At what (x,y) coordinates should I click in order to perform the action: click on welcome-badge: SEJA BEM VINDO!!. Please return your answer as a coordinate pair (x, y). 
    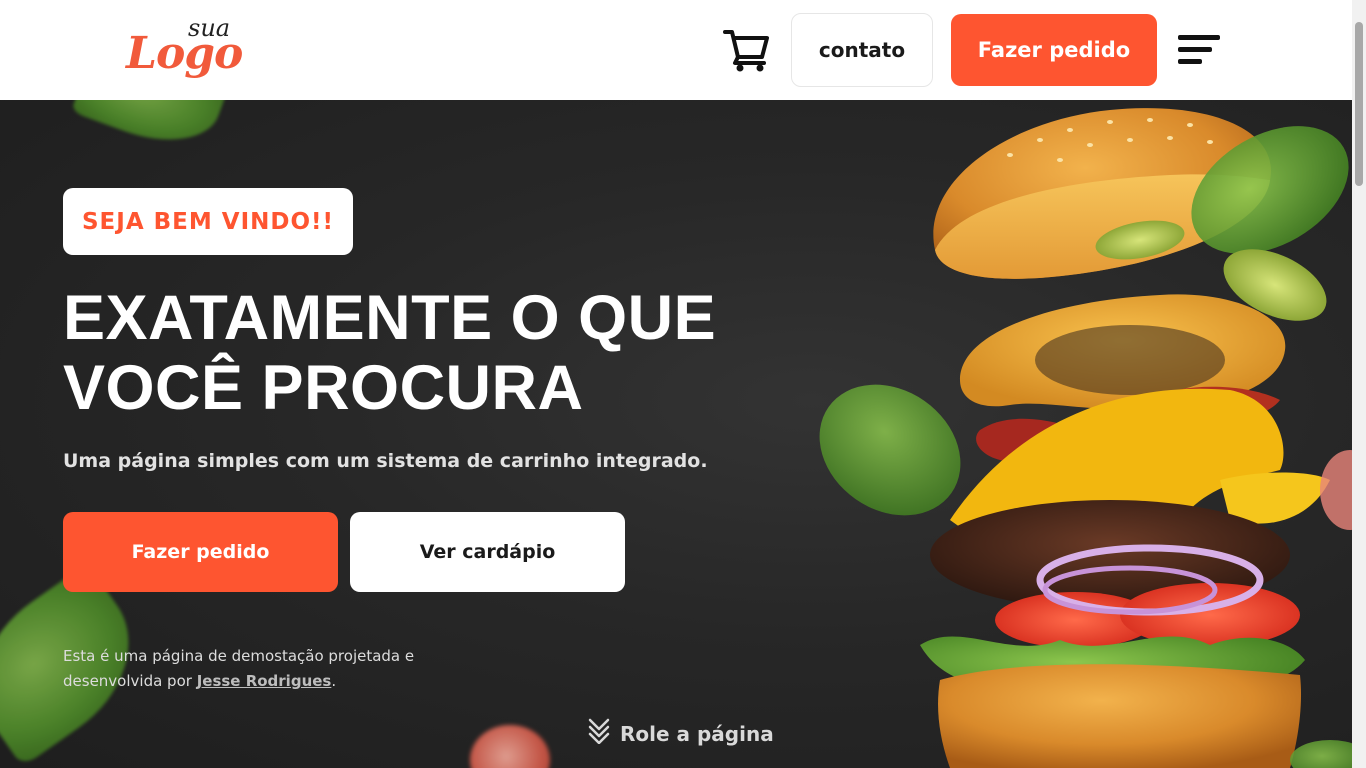
    Looking at the image, I should click on (208, 221).